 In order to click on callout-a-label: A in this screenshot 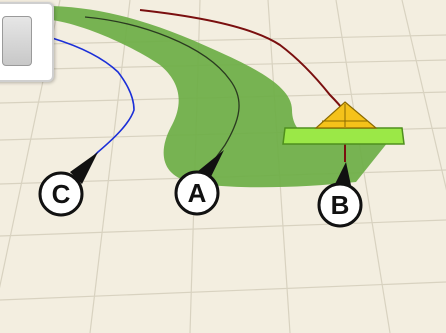, I will do `click(197, 193)`.